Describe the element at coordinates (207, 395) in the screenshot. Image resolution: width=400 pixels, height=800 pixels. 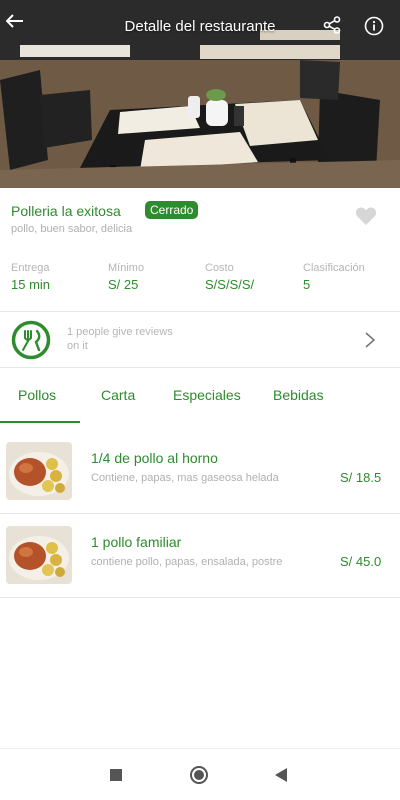
I see `tab-especiales: Especiales` at that location.